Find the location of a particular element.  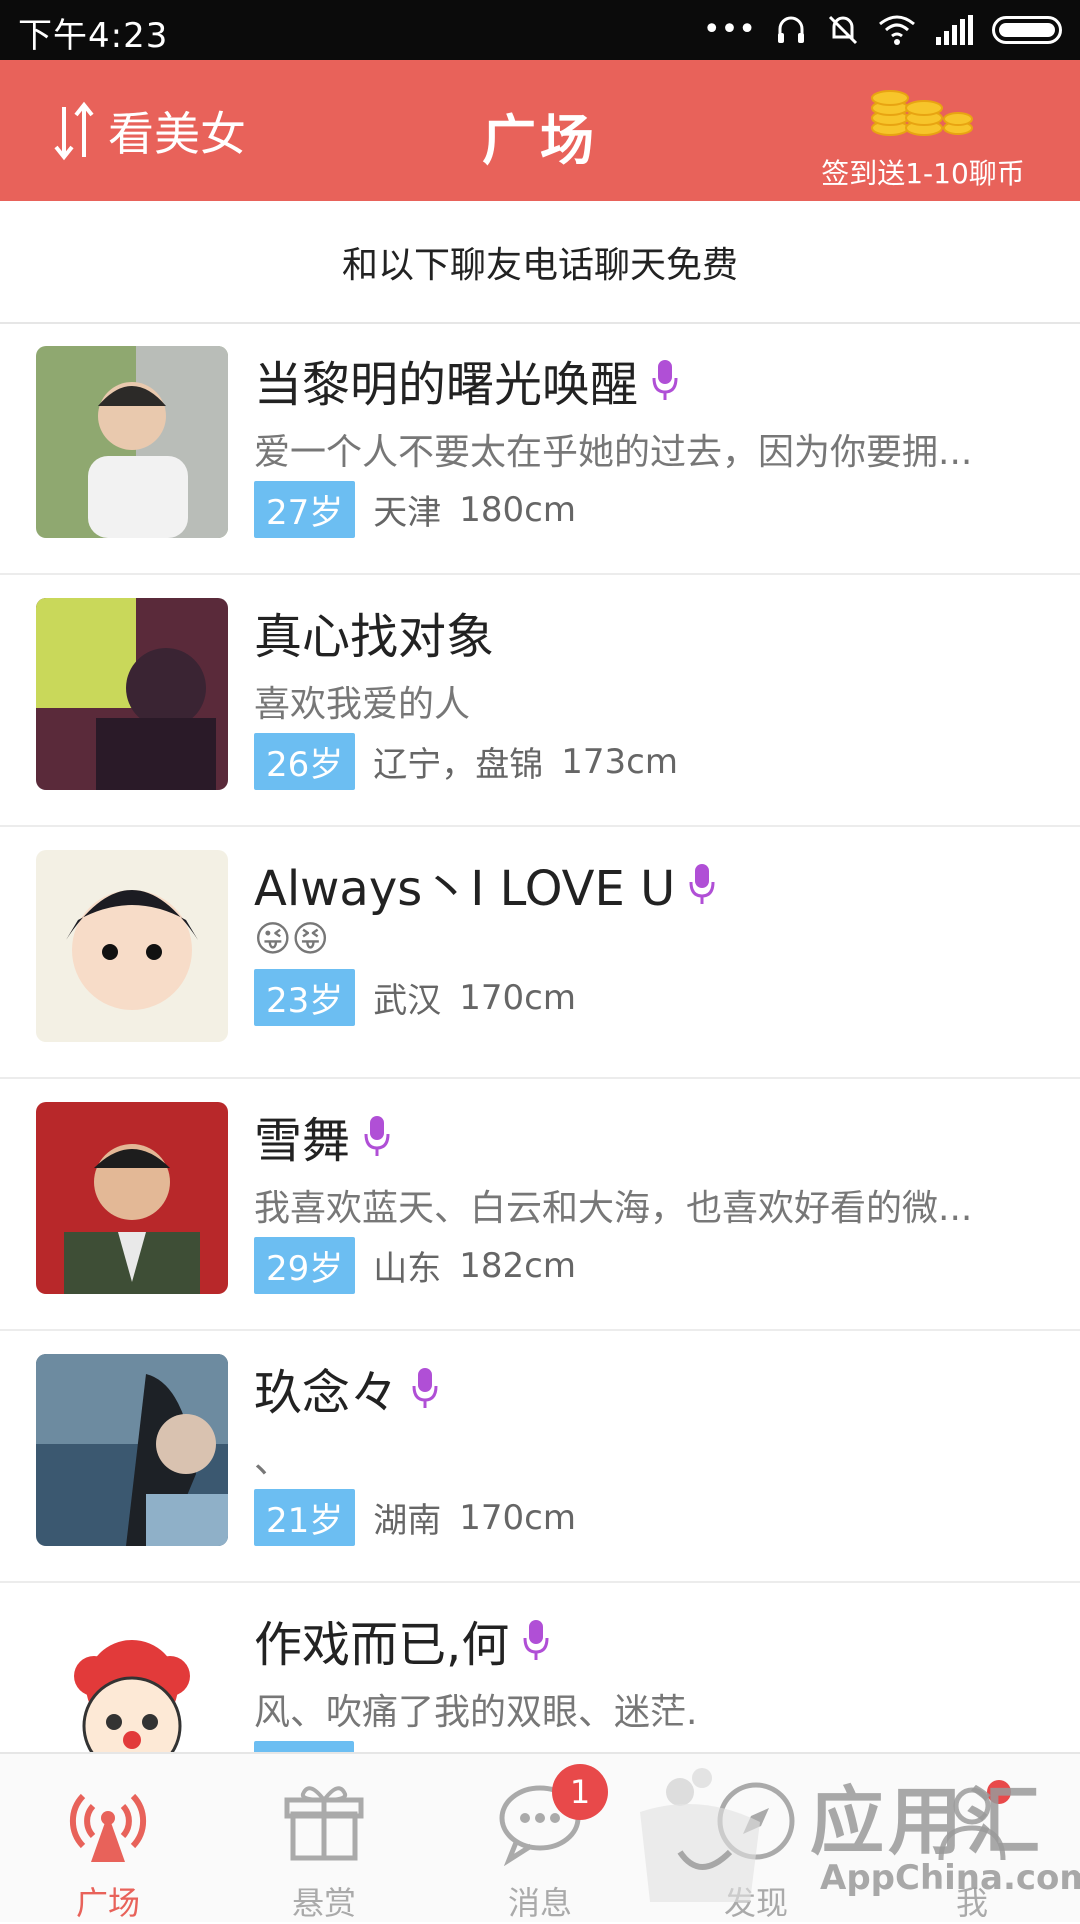

tab-reward: 悬赏 is located at coordinates (324, 1843).